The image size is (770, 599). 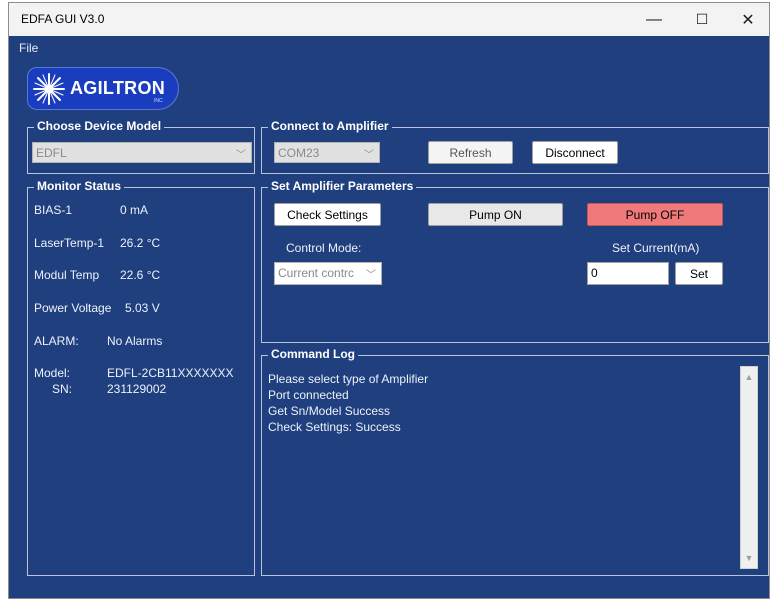 What do you see at coordinates (51, 153) in the screenshot?
I see `device-model-value: EDFL` at bounding box center [51, 153].